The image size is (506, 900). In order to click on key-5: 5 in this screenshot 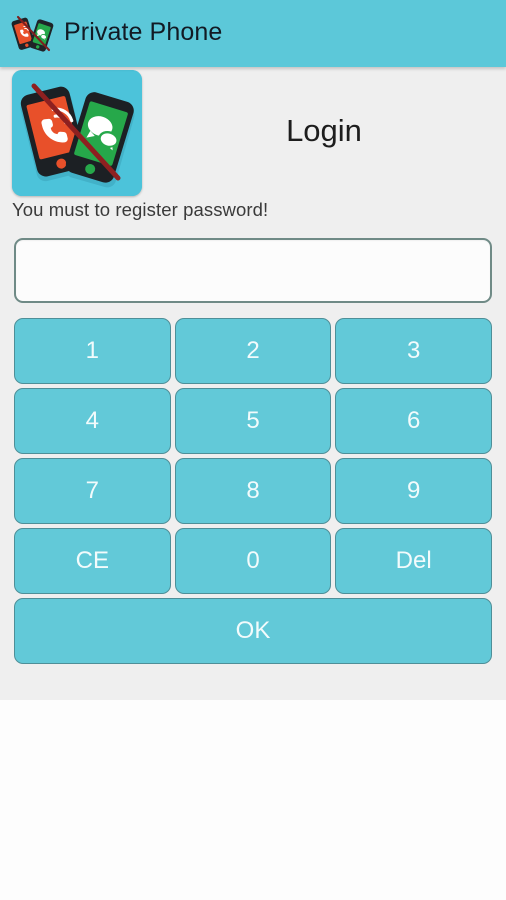, I will do `click(253, 421)`.